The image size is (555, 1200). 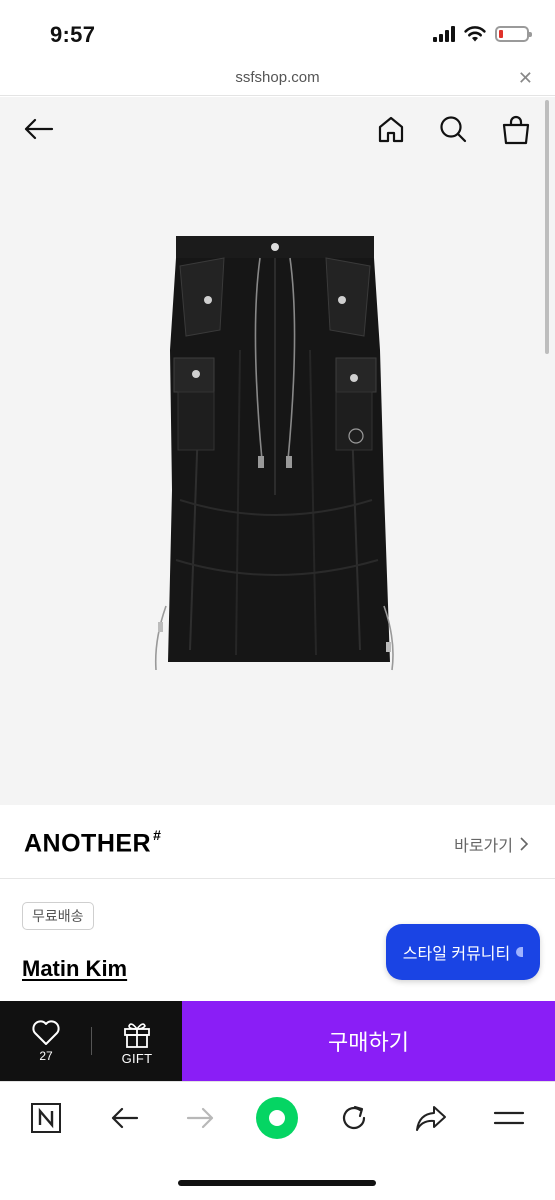 I want to click on signal-icon, so click(x=444, y=34).